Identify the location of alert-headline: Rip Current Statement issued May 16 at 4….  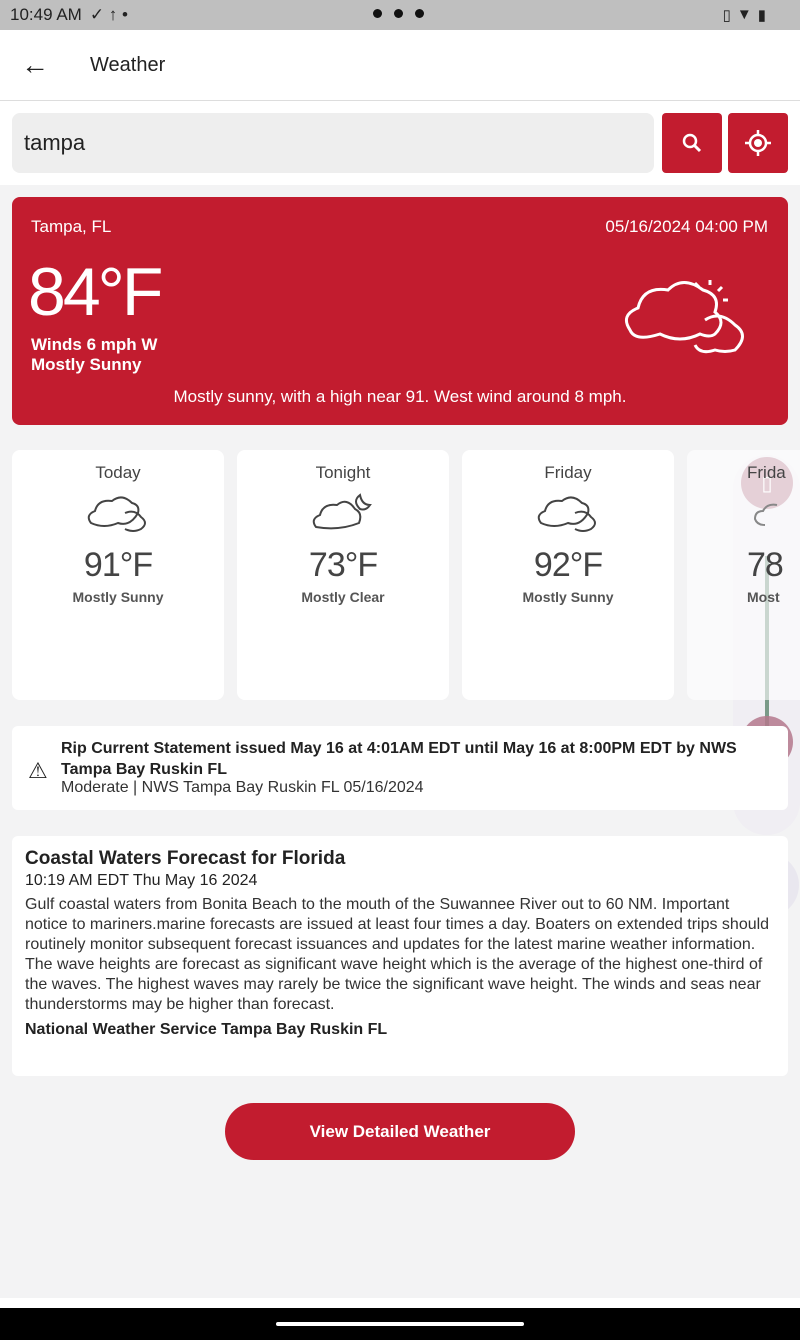
(399, 759).